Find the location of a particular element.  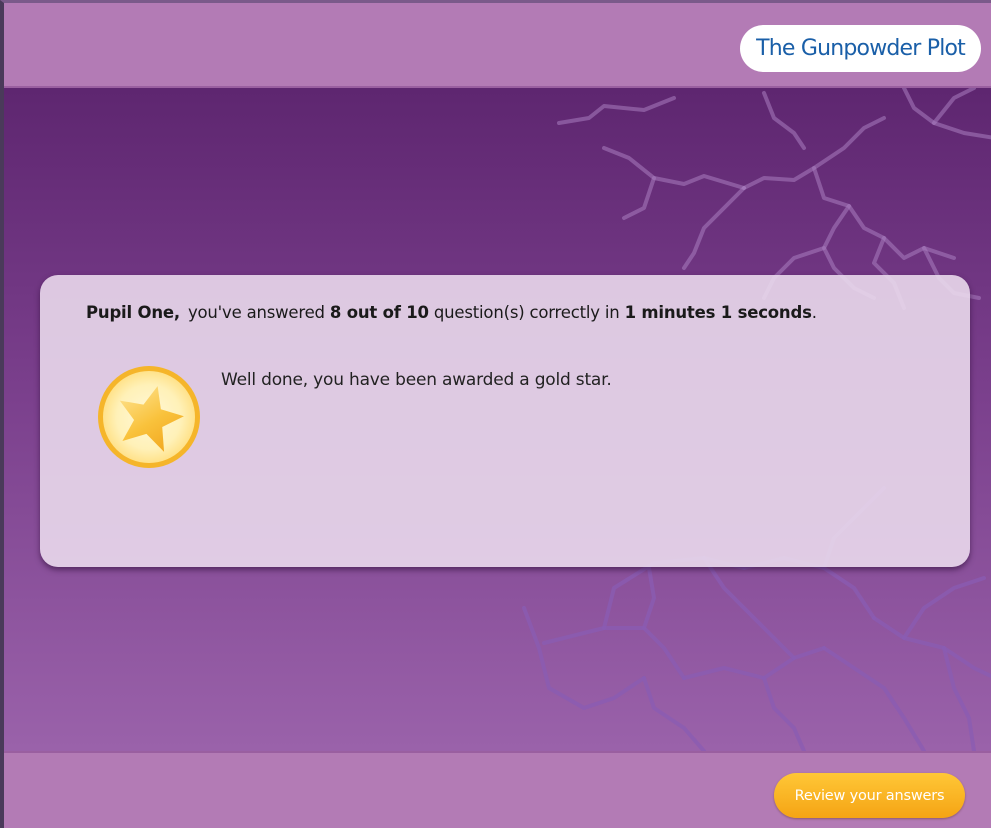

pupil-name: Pupil One, is located at coordinates (133, 312).